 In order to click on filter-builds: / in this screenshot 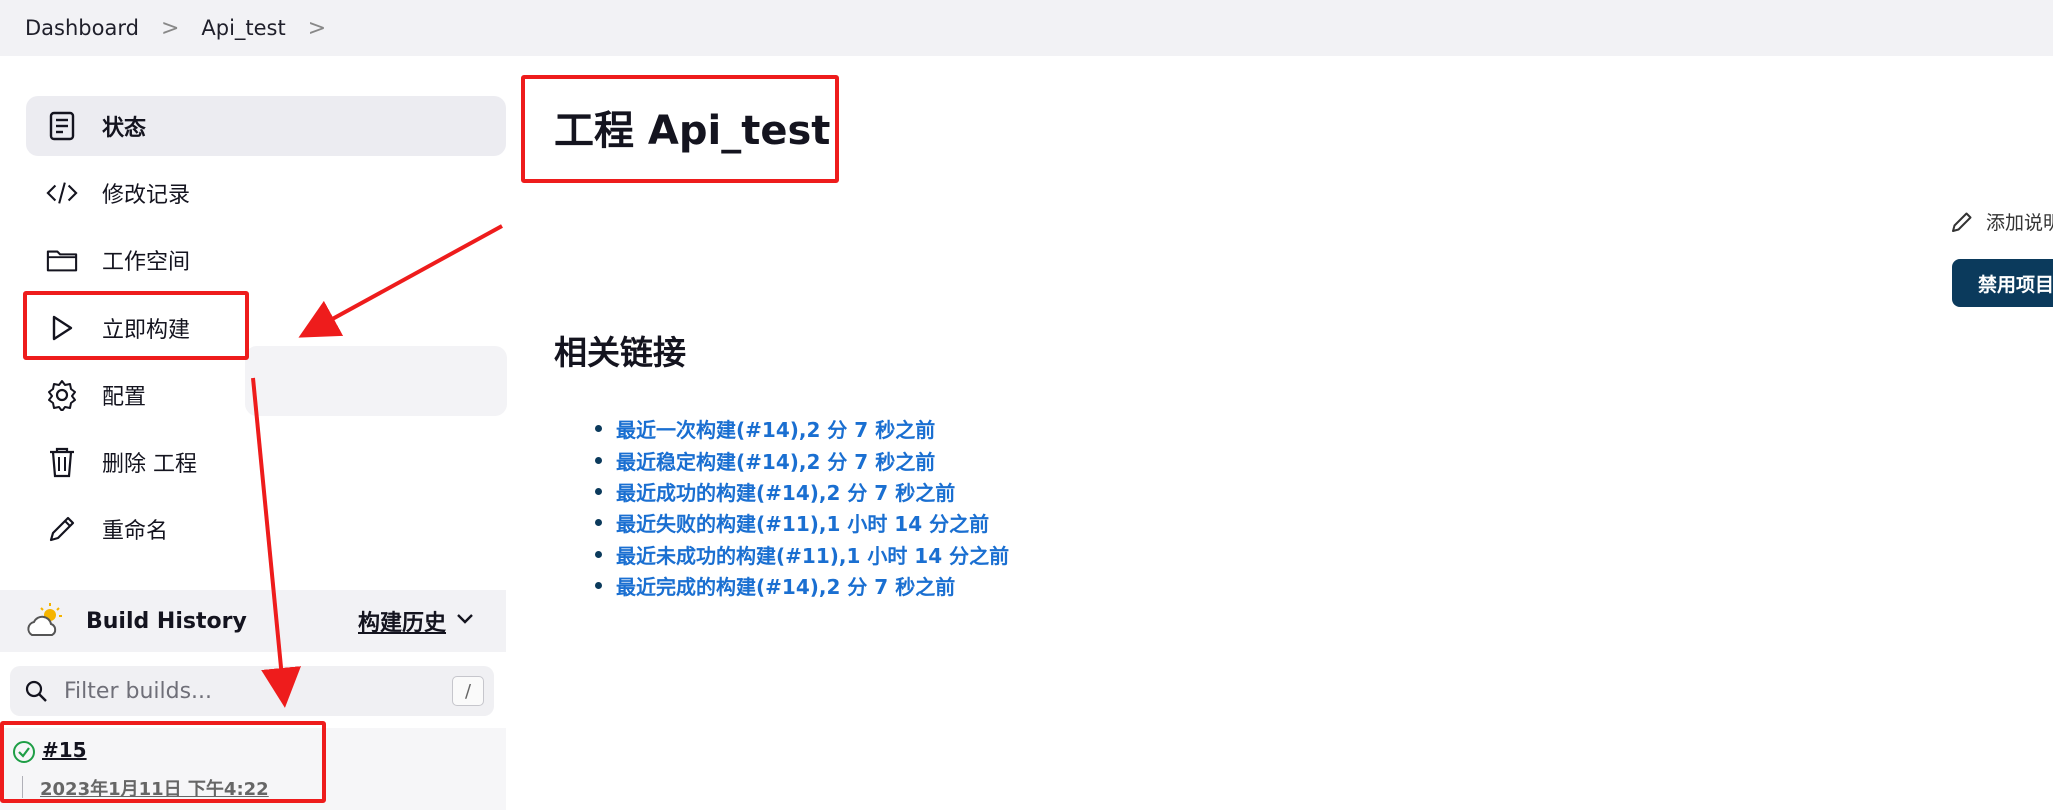, I will do `click(252, 691)`.